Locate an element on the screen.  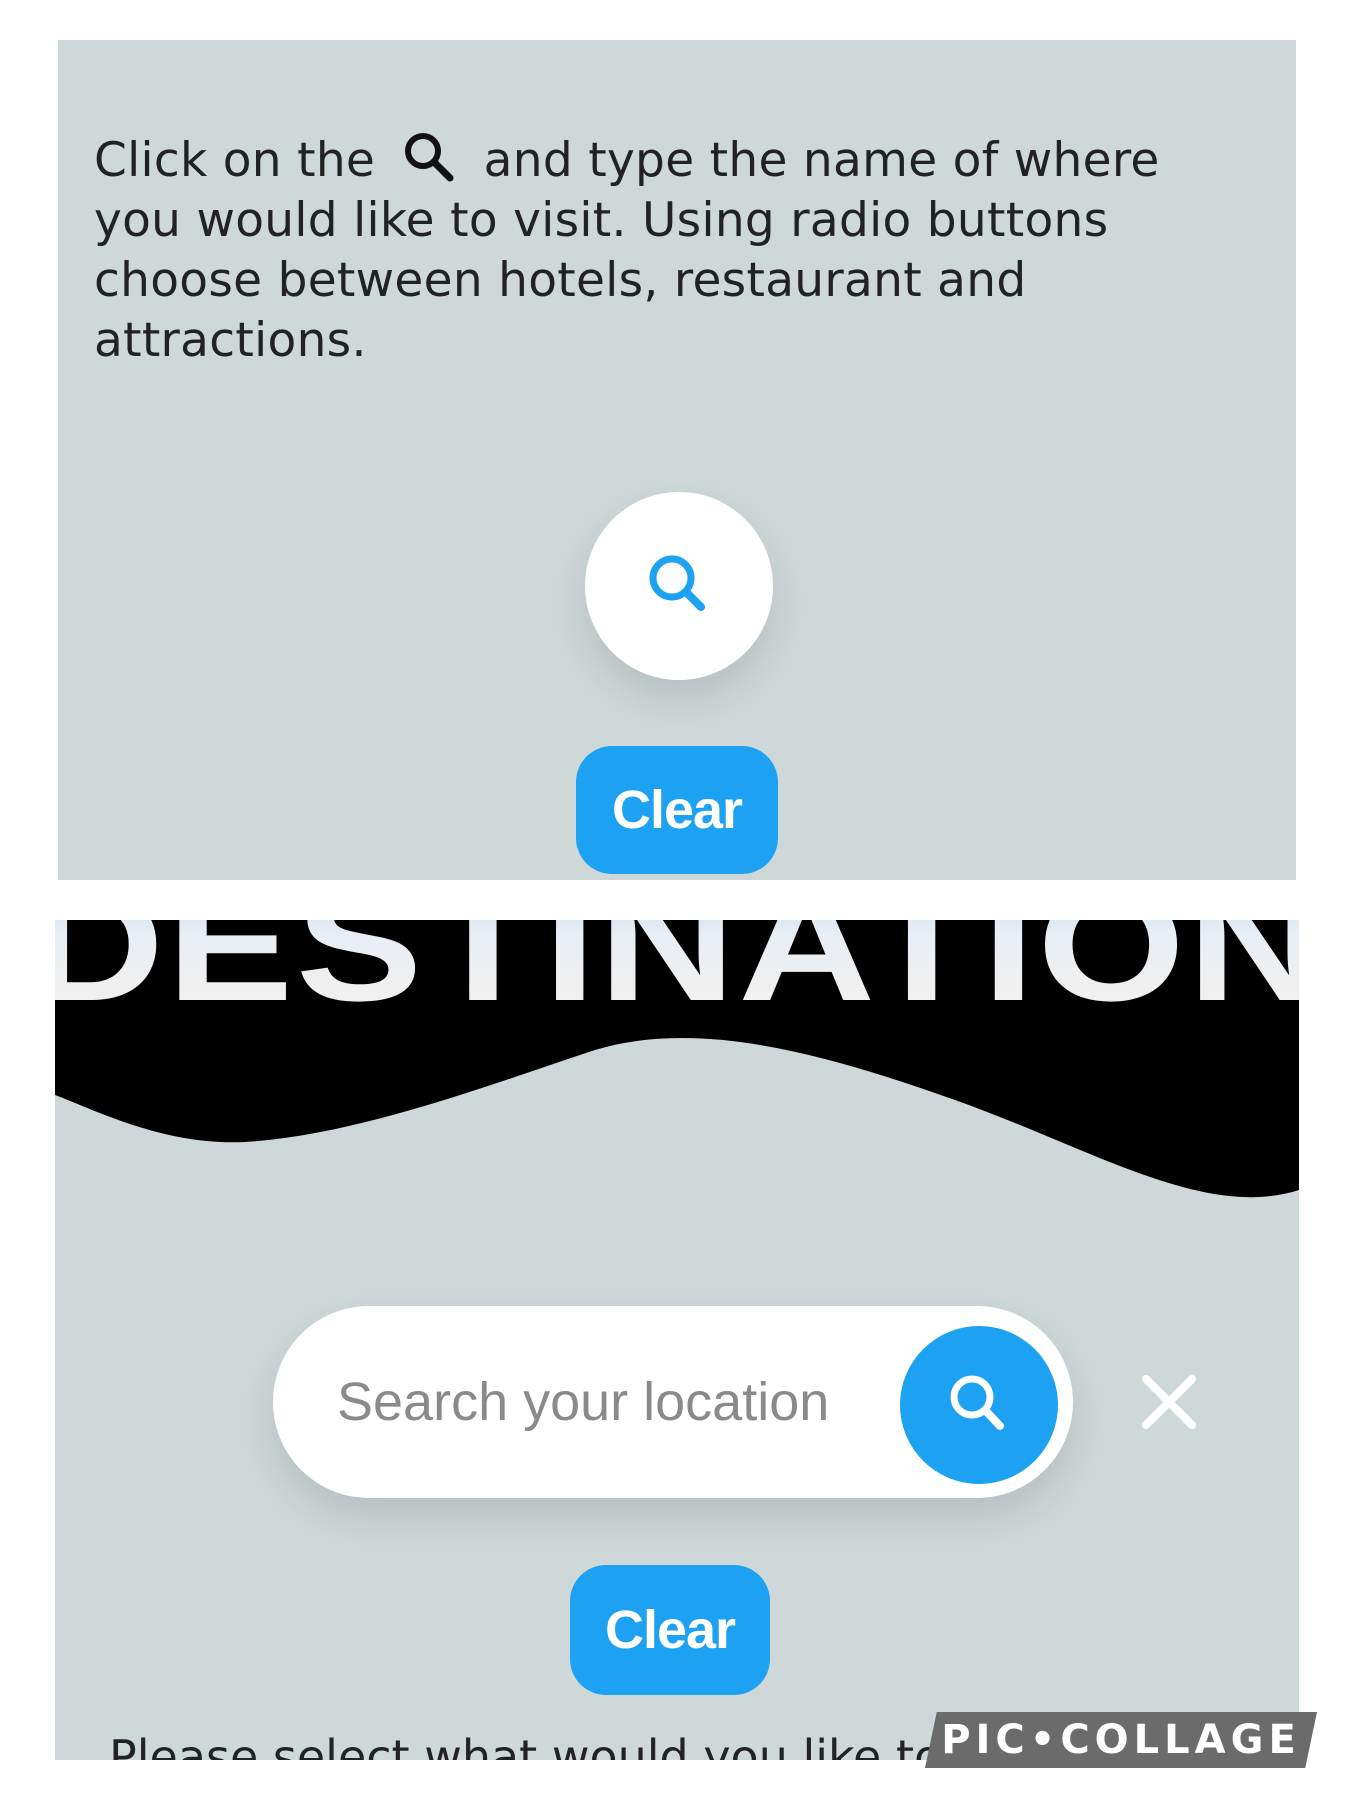
banner-title: DESTINATION is located at coordinates (677, 977).